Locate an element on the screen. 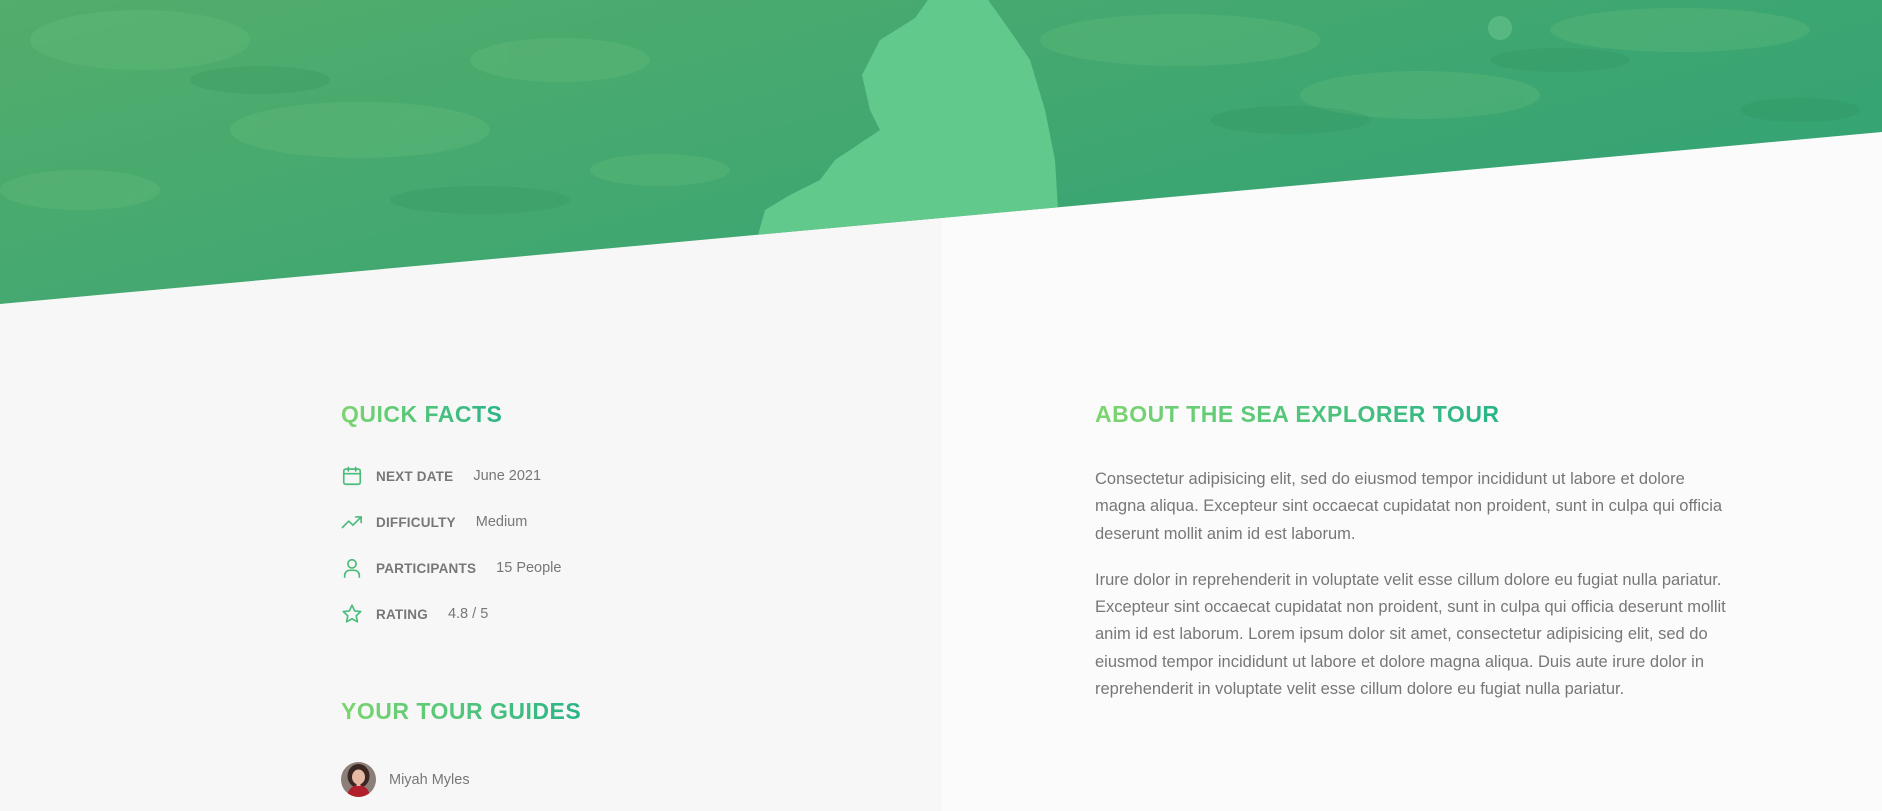 This screenshot has height=811, width=1882. quick-facts-heading: QUICK FACTS is located at coordinates (422, 414).